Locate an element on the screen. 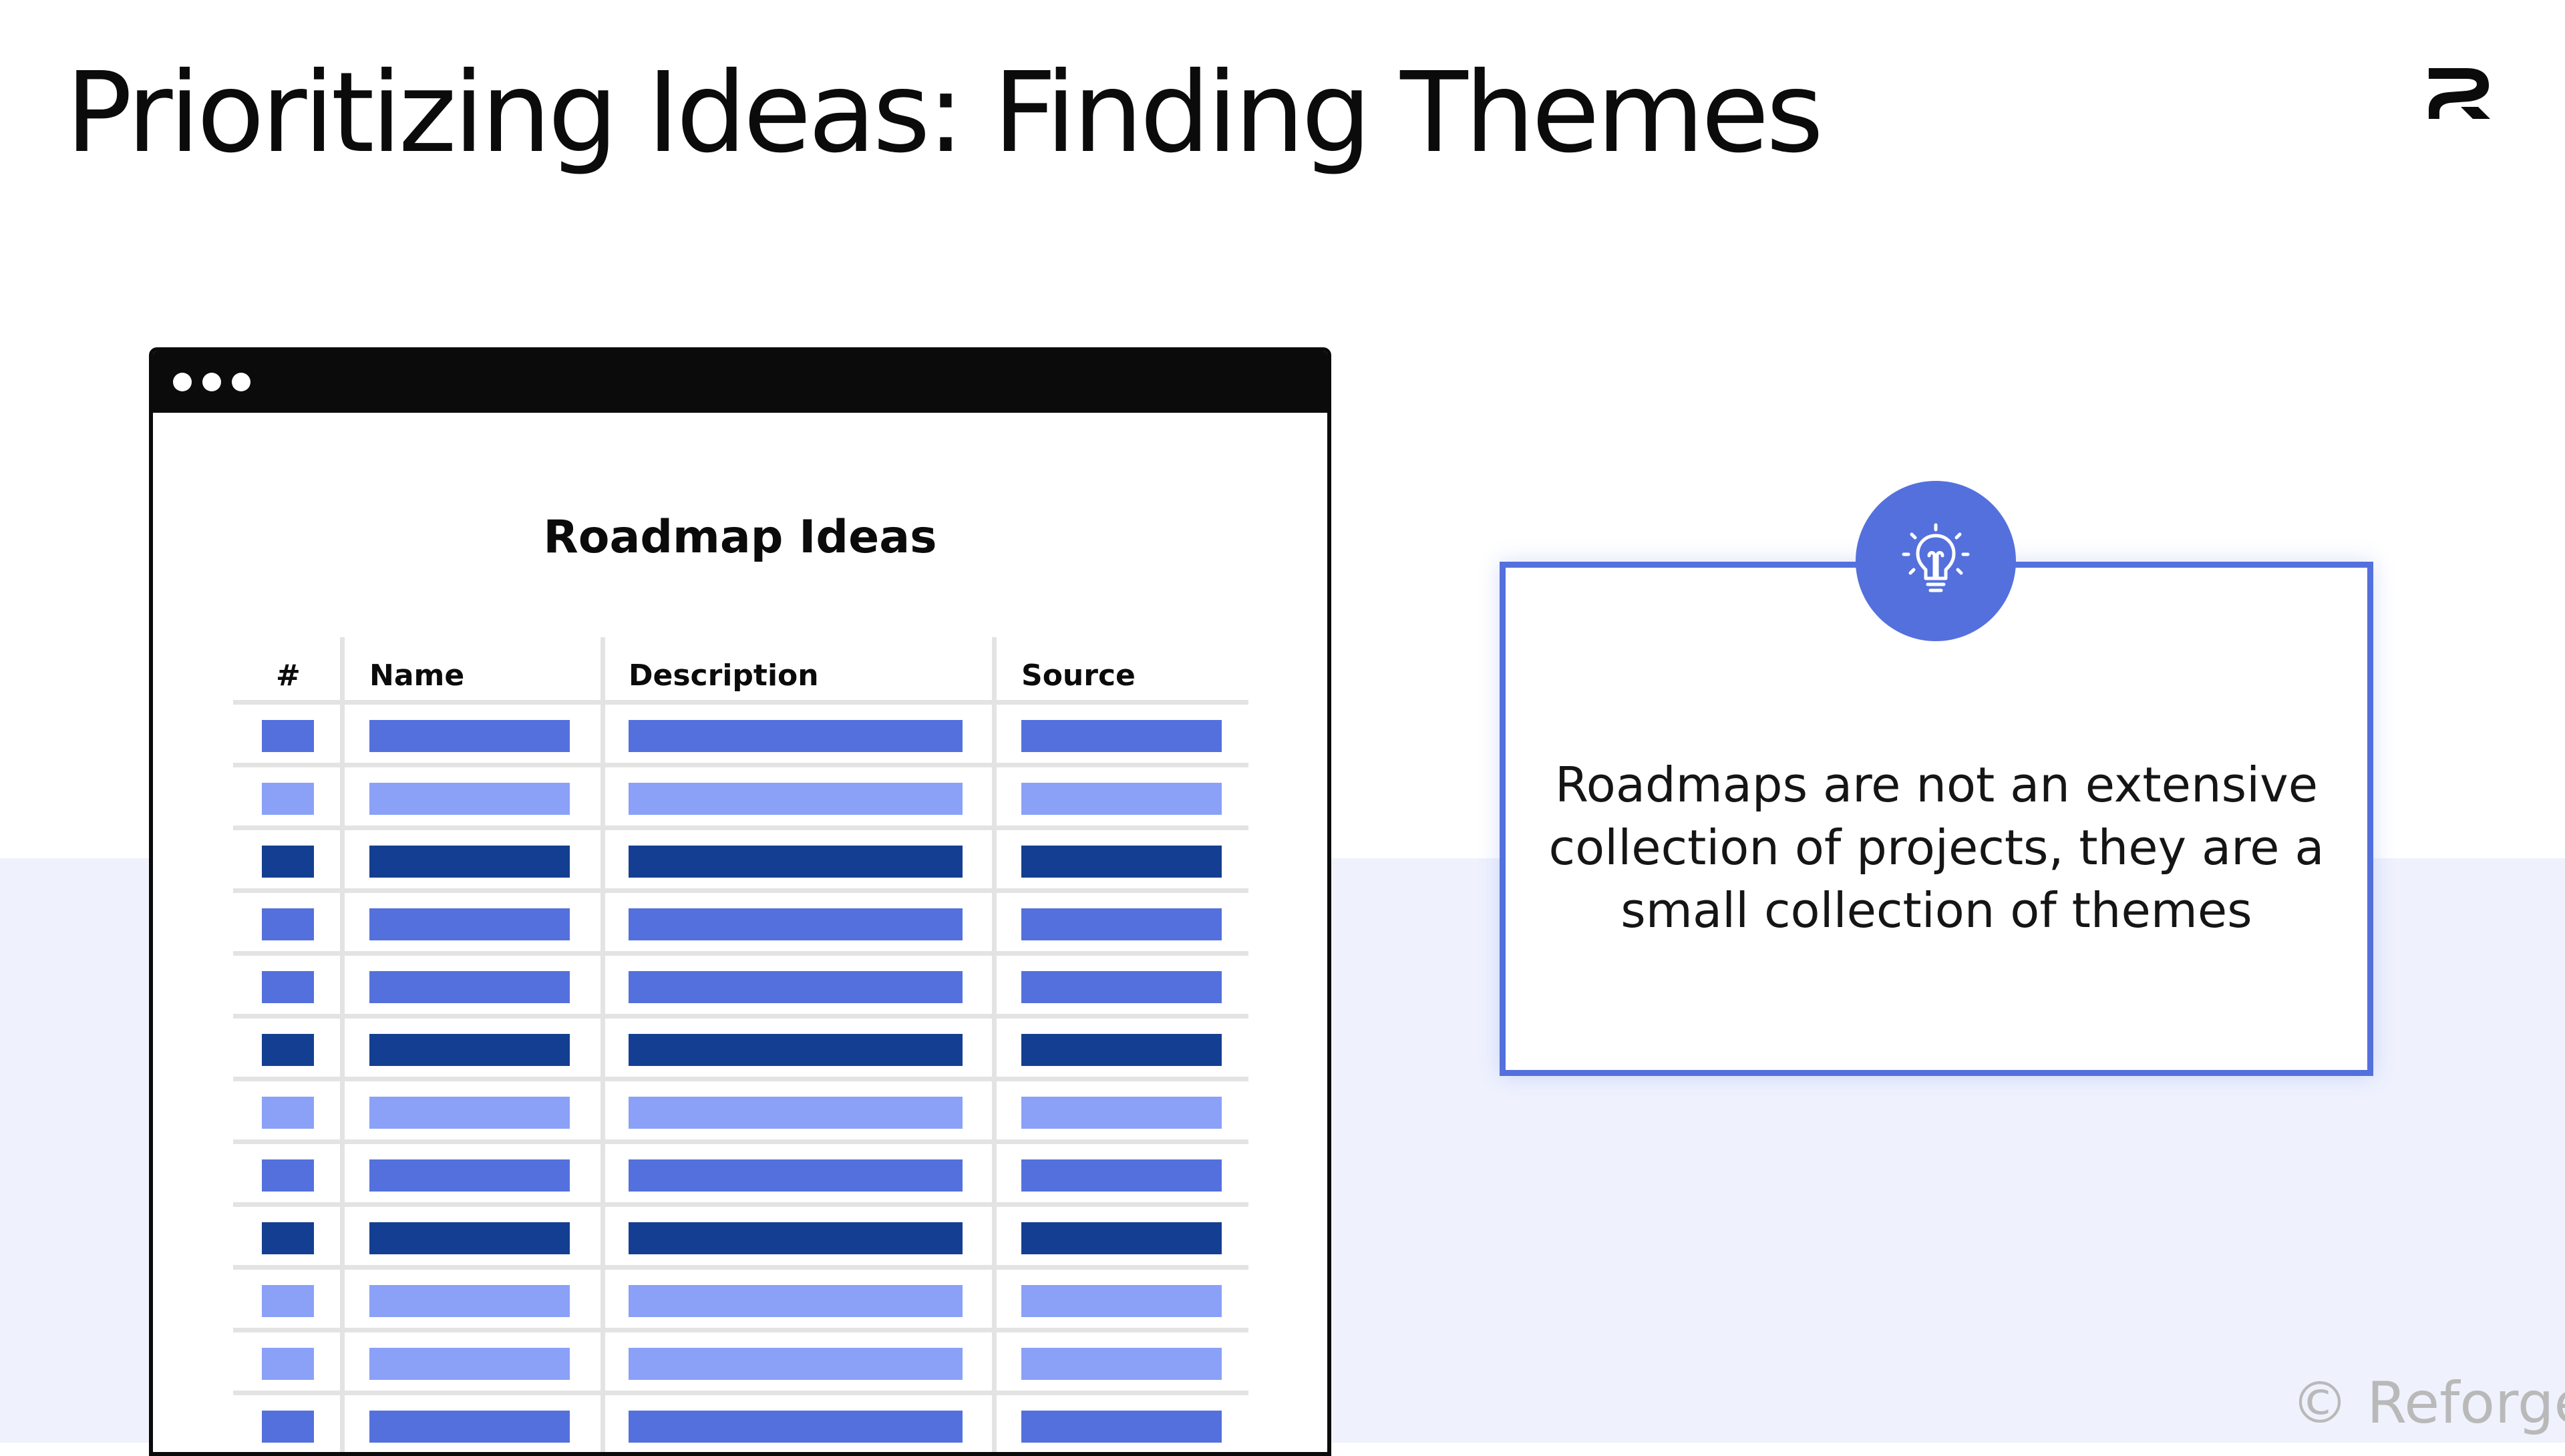 This screenshot has height=1456, width=2565. browser-title-bar is located at coordinates (740, 382).